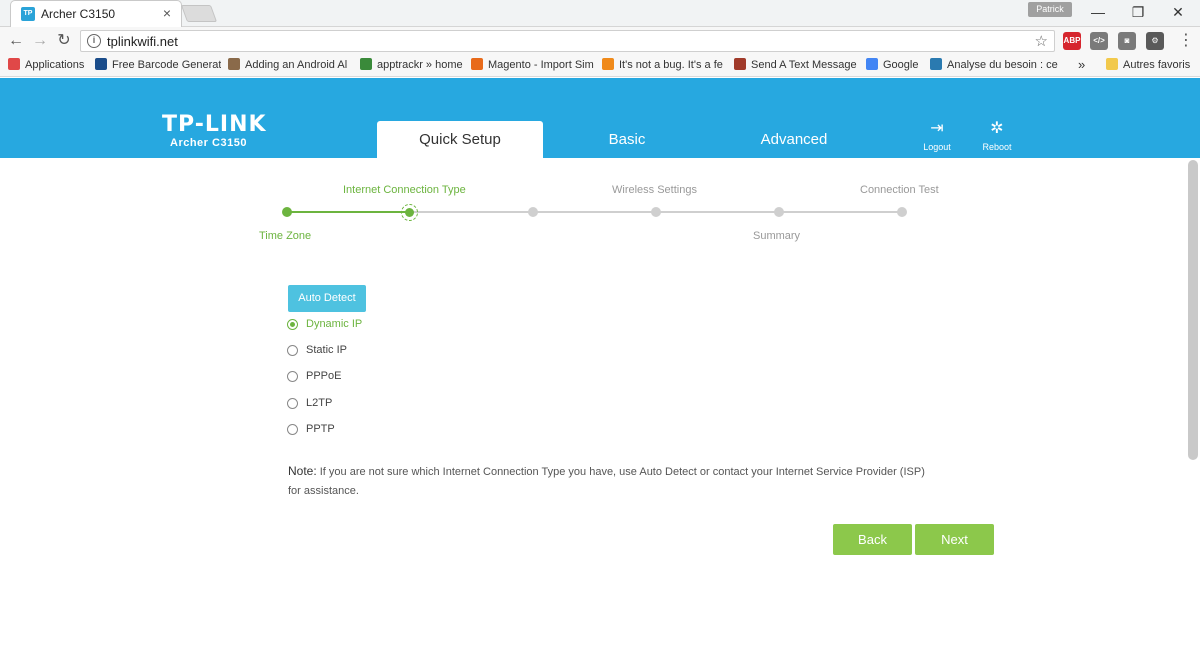 The width and height of the screenshot is (1200, 648). Describe the element at coordinates (64, 41) in the screenshot. I see `reload-icon: ↻` at that location.